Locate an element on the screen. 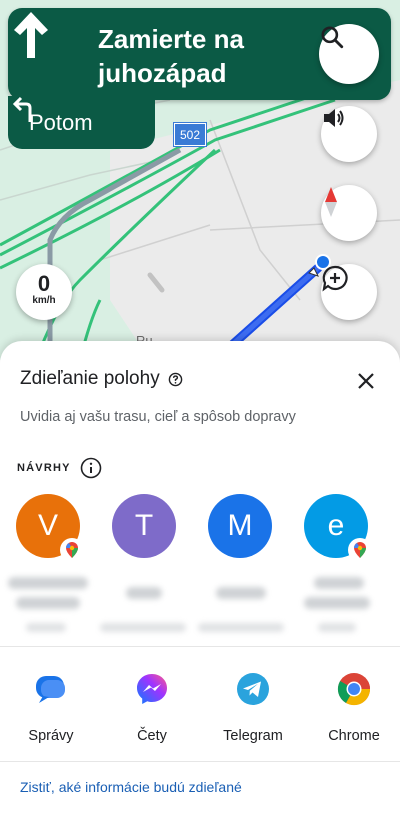  app-messages: Správy is located at coordinates (51, 707).